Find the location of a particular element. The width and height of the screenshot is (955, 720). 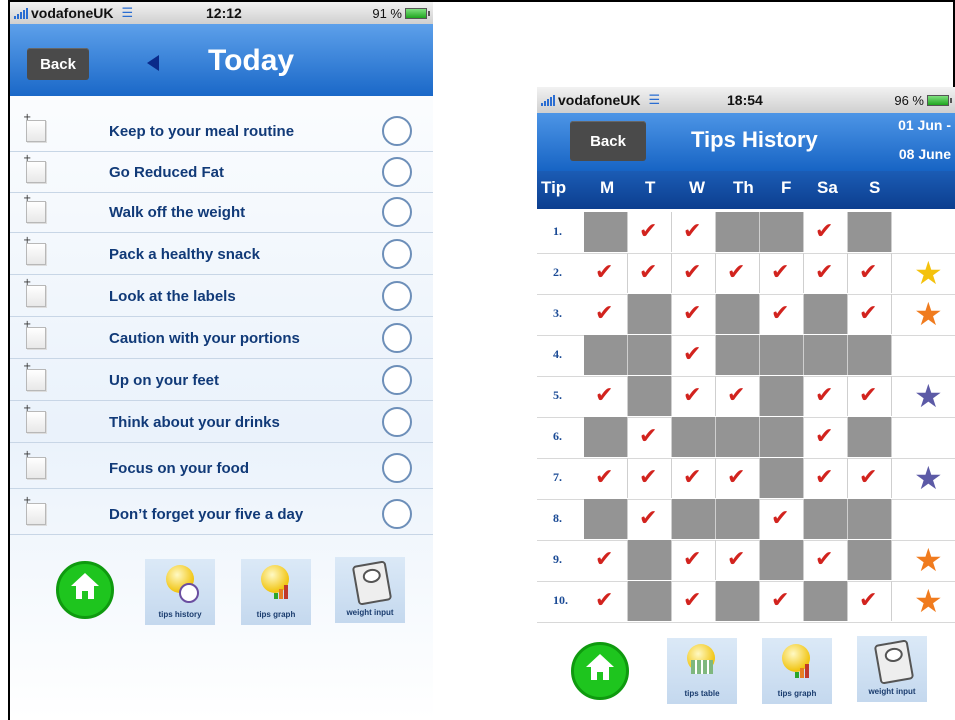

table-row: 10. ✔ ✔ ✔ ✔ ★ is located at coordinates (746, 602).